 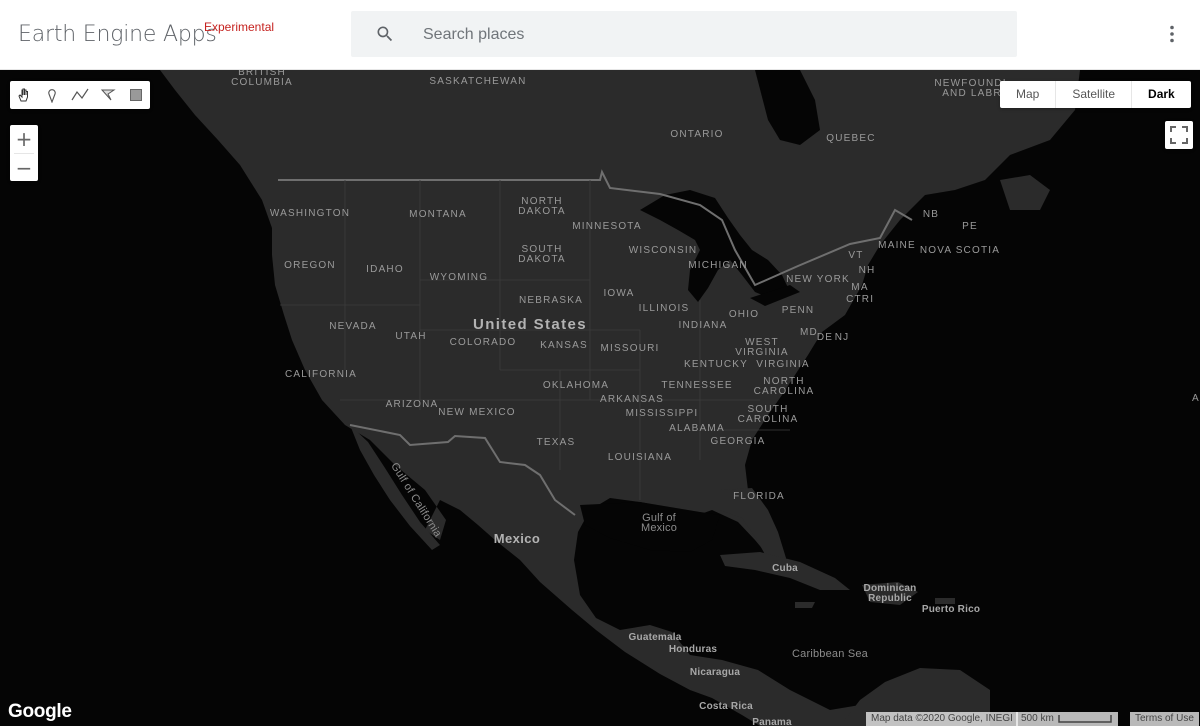 I want to click on app-header: Earth Engine Apps Experimental, so click(x=600, y=35).